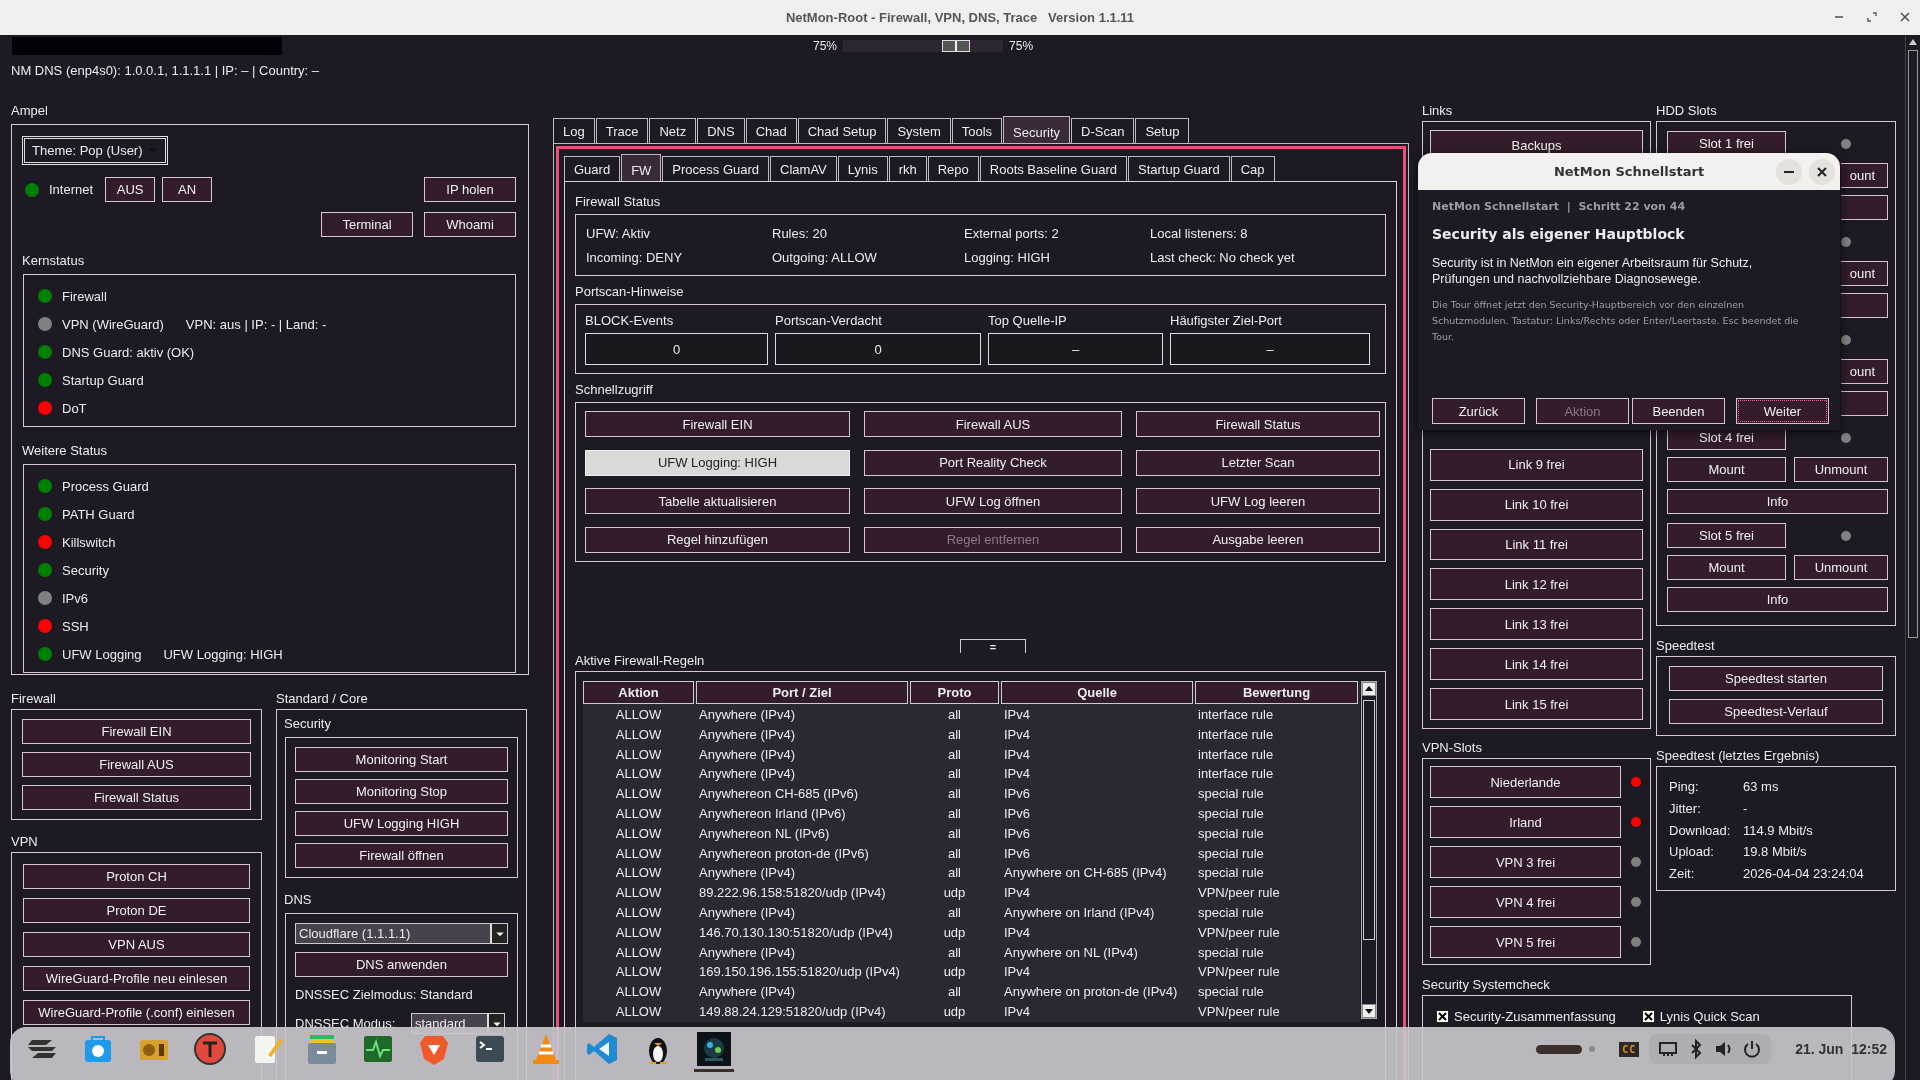 This screenshot has width=1920, height=1080. Describe the element at coordinates (907, 168) in the screenshot. I see `tab: rkh` at that location.